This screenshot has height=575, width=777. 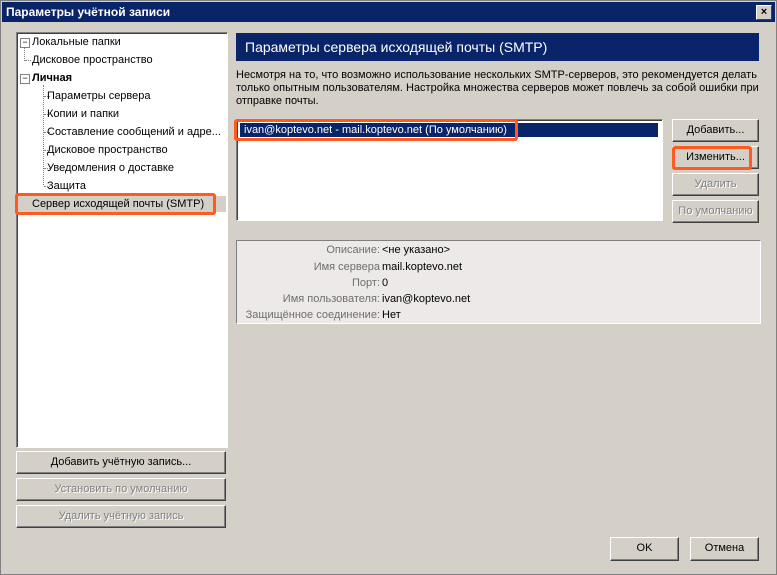 I want to click on detail-row-secure: Защищённое соединение: Нет, so click(x=498, y=315).